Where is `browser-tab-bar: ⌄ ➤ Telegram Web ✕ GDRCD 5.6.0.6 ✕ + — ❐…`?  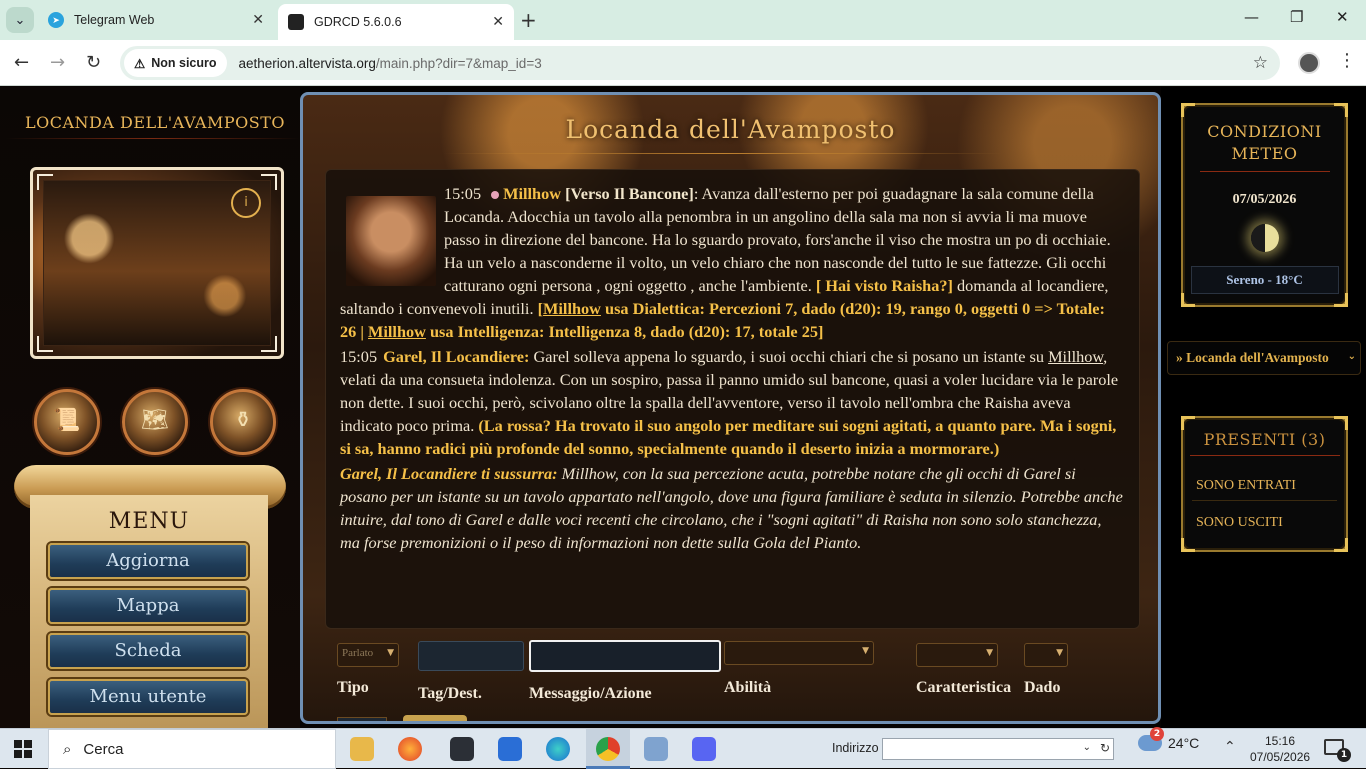
browser-tab-bar: ⌄ ➤ Telegram Web ✕ GDRCD 5.6.0.6 ✕ + — ❐… is located at coordinates (683, 20).